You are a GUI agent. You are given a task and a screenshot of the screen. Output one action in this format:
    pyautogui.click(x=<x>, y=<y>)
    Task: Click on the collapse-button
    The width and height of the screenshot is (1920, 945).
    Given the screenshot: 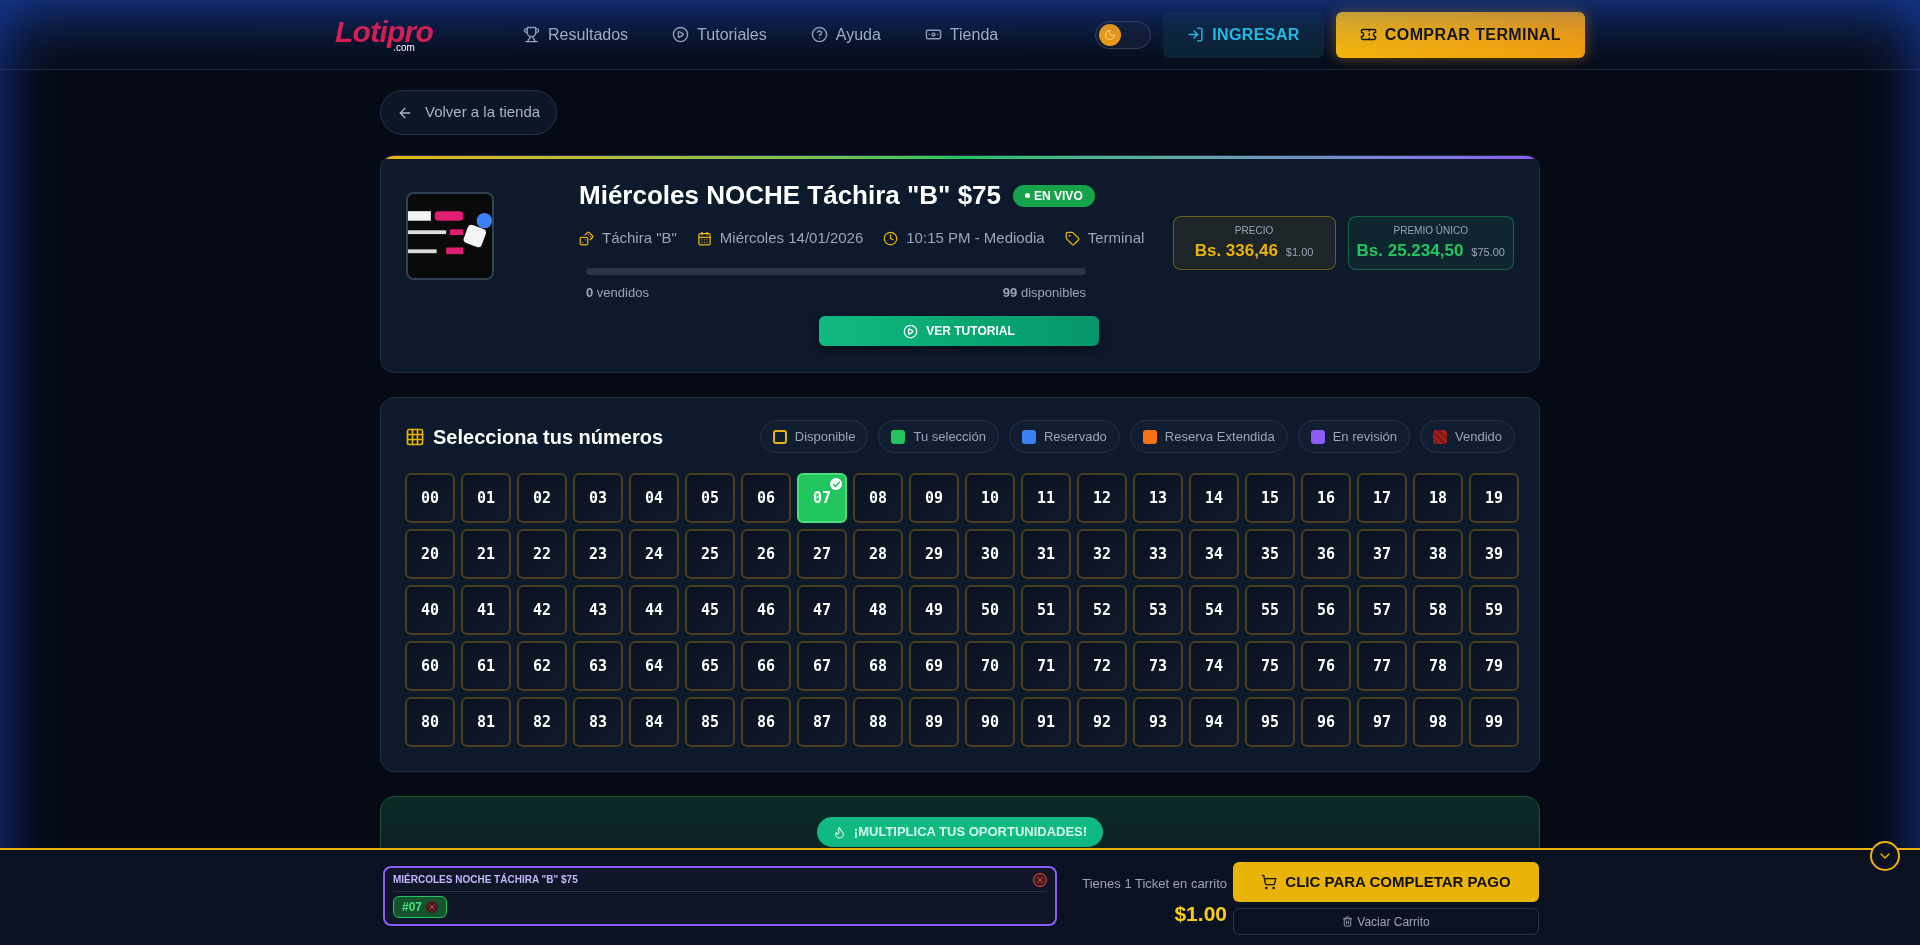 What is the action you would take?
    pyautogui.click(x=1885, y=856)
    